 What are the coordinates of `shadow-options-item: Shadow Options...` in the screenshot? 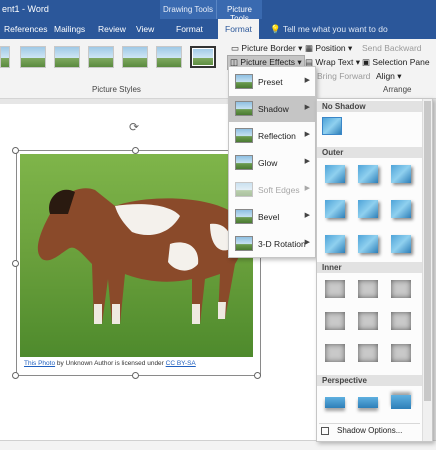 It's located at (369, 430).